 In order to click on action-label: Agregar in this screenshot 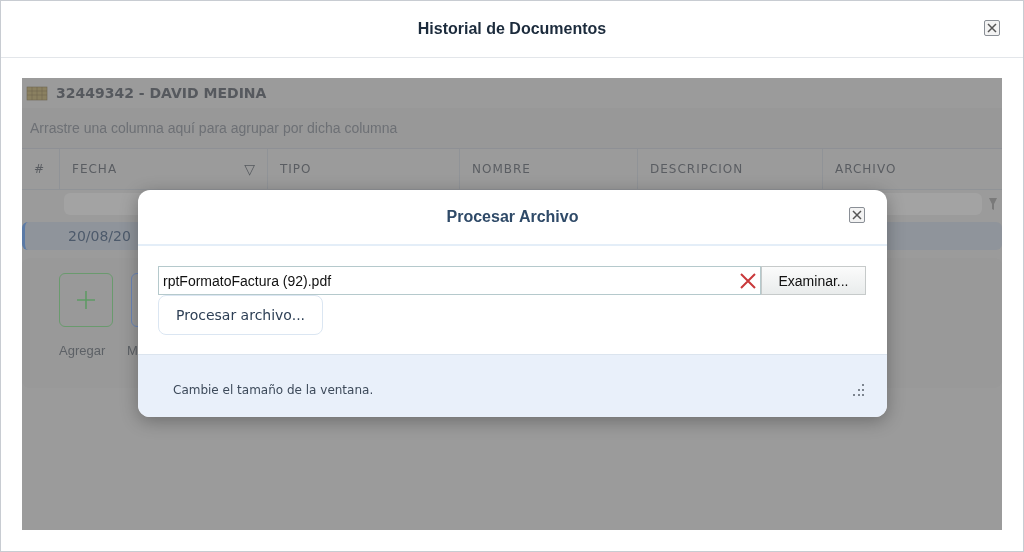, I will do `click(83, 350)`.